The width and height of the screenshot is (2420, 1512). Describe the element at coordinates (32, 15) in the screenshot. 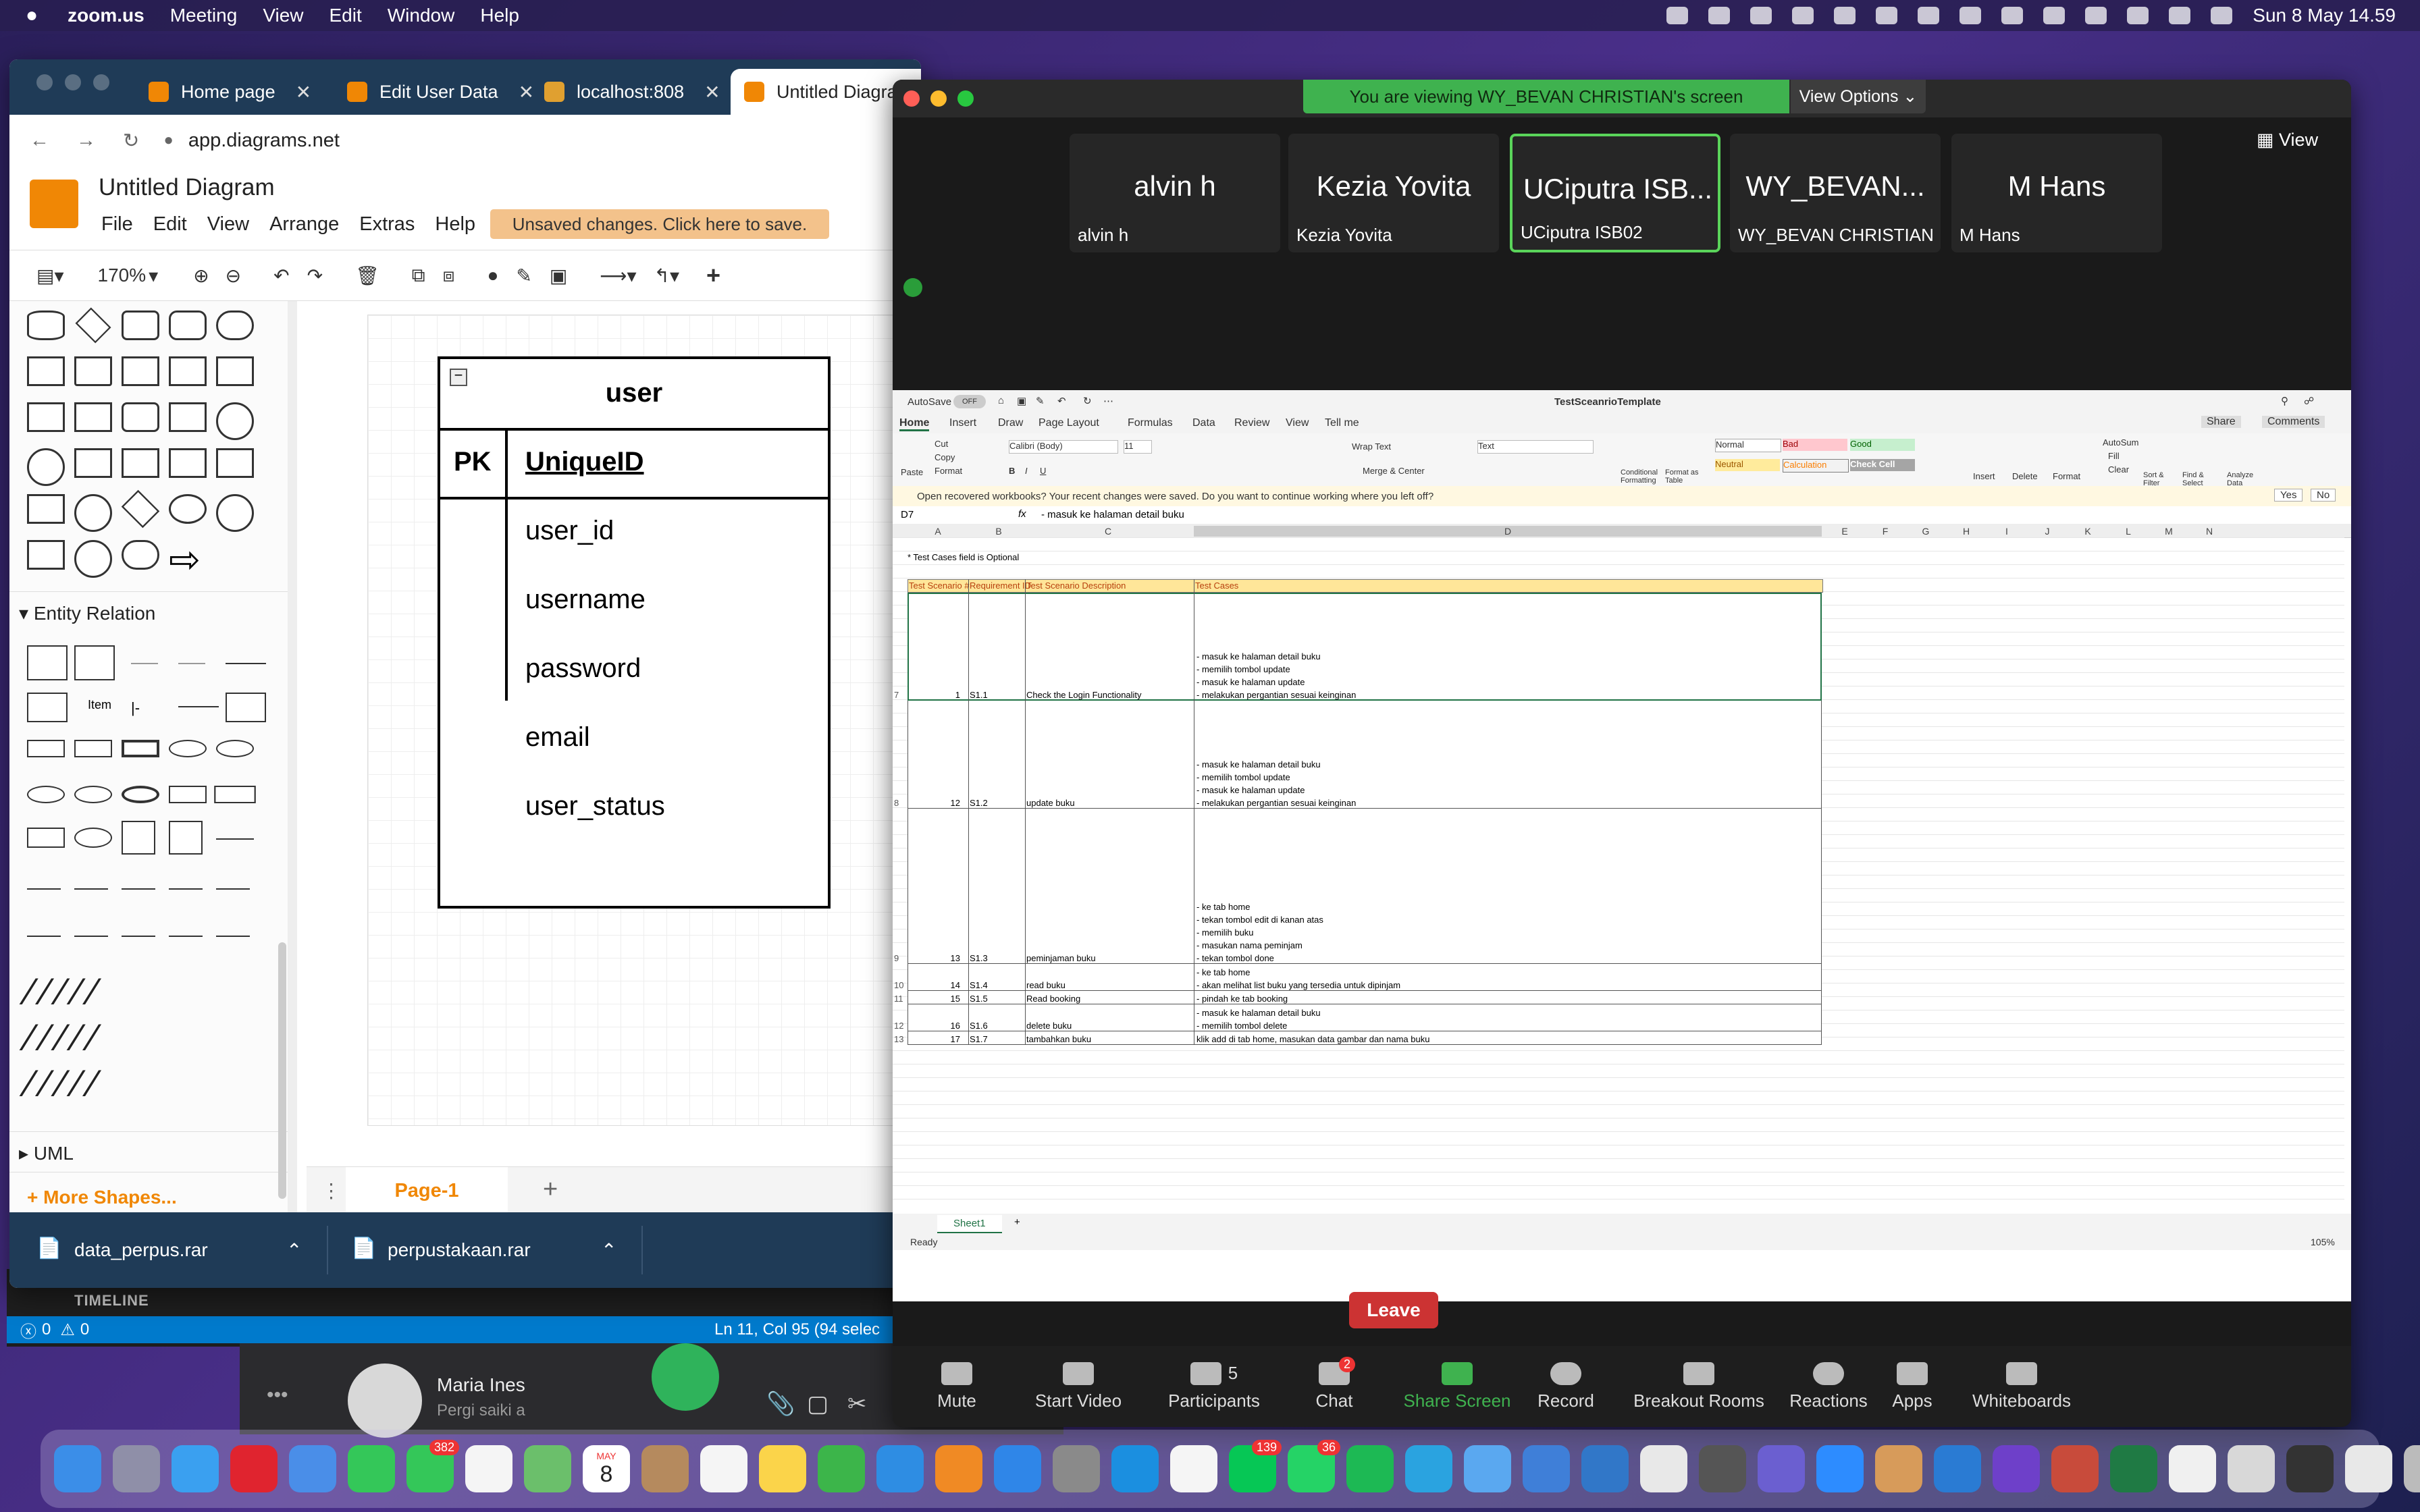

I see `apple-icon: ●` at that location.